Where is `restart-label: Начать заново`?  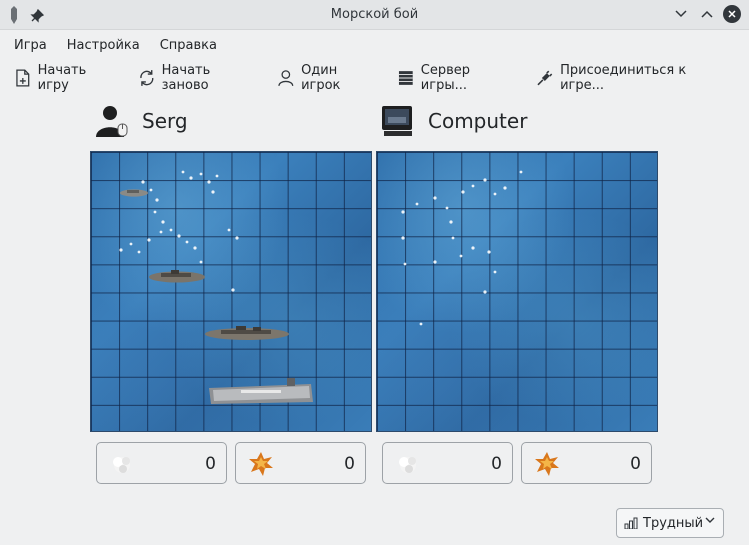 restart-label: Начать заново is located at coordinates (186, 78).